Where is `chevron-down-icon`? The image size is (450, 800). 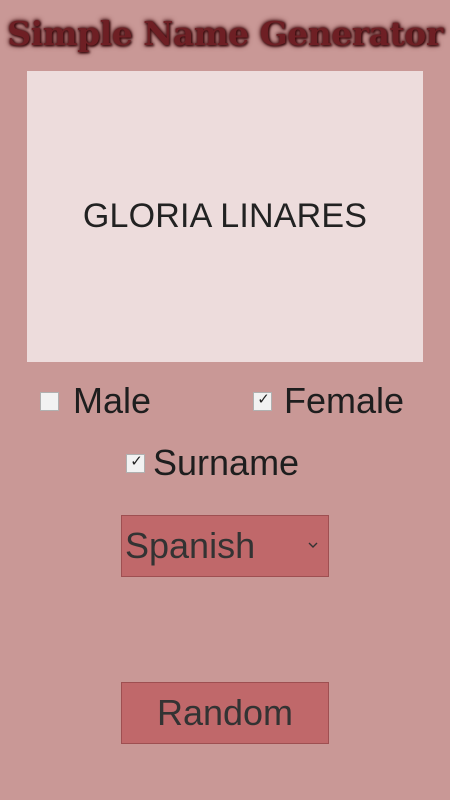
chevron-down-icon is located at coordinates (313, 545).